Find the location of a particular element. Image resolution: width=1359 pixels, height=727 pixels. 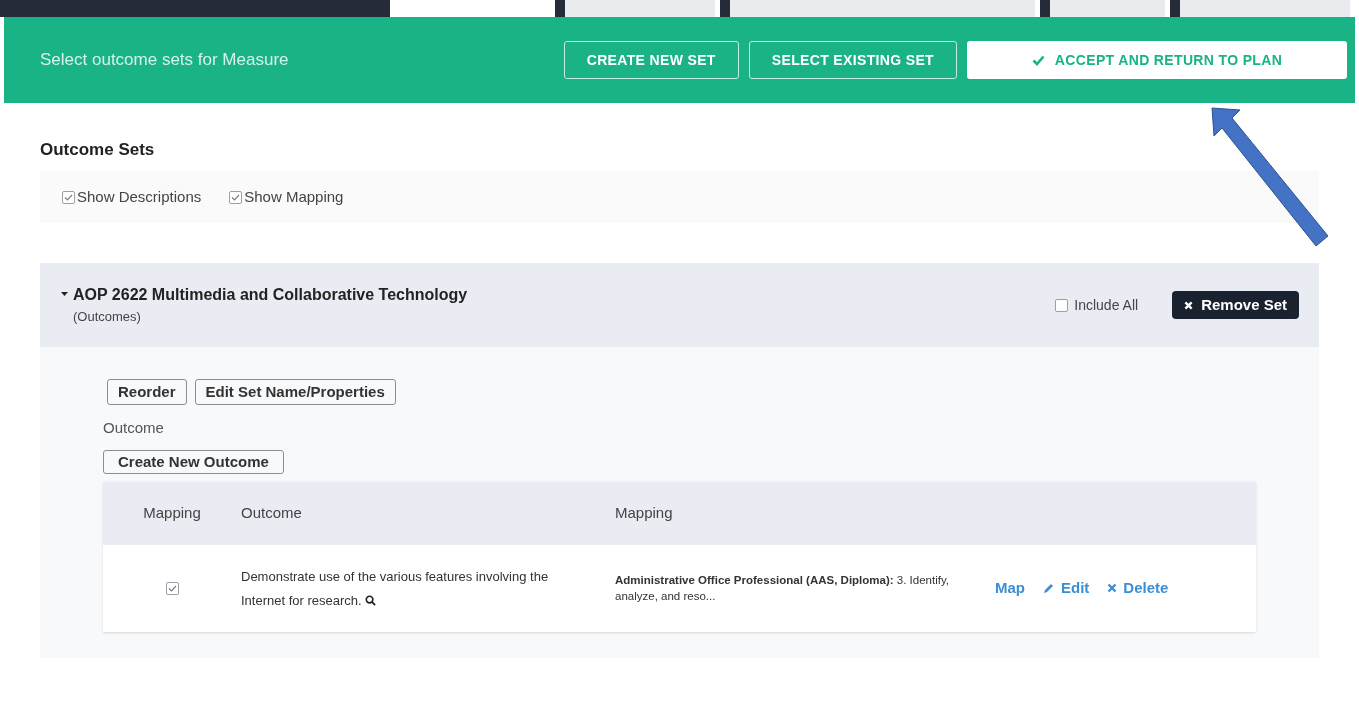

map-link: Map is located at coordinates (1010, 588).